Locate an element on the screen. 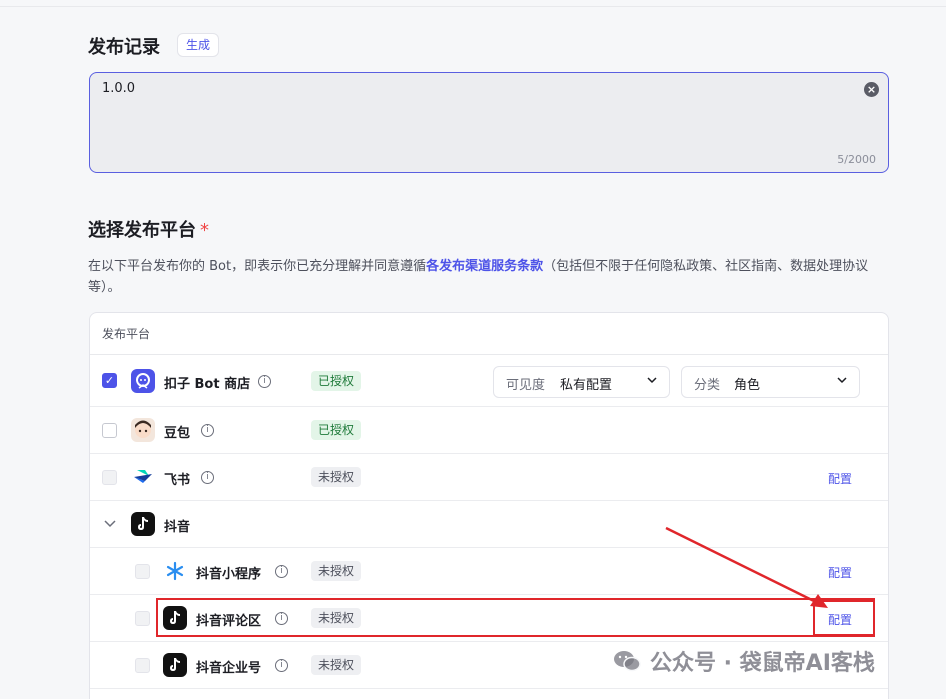 This screenshot has width=946, height=699. textarea-value: 1.0.0 is located at coordinates (119, 88).